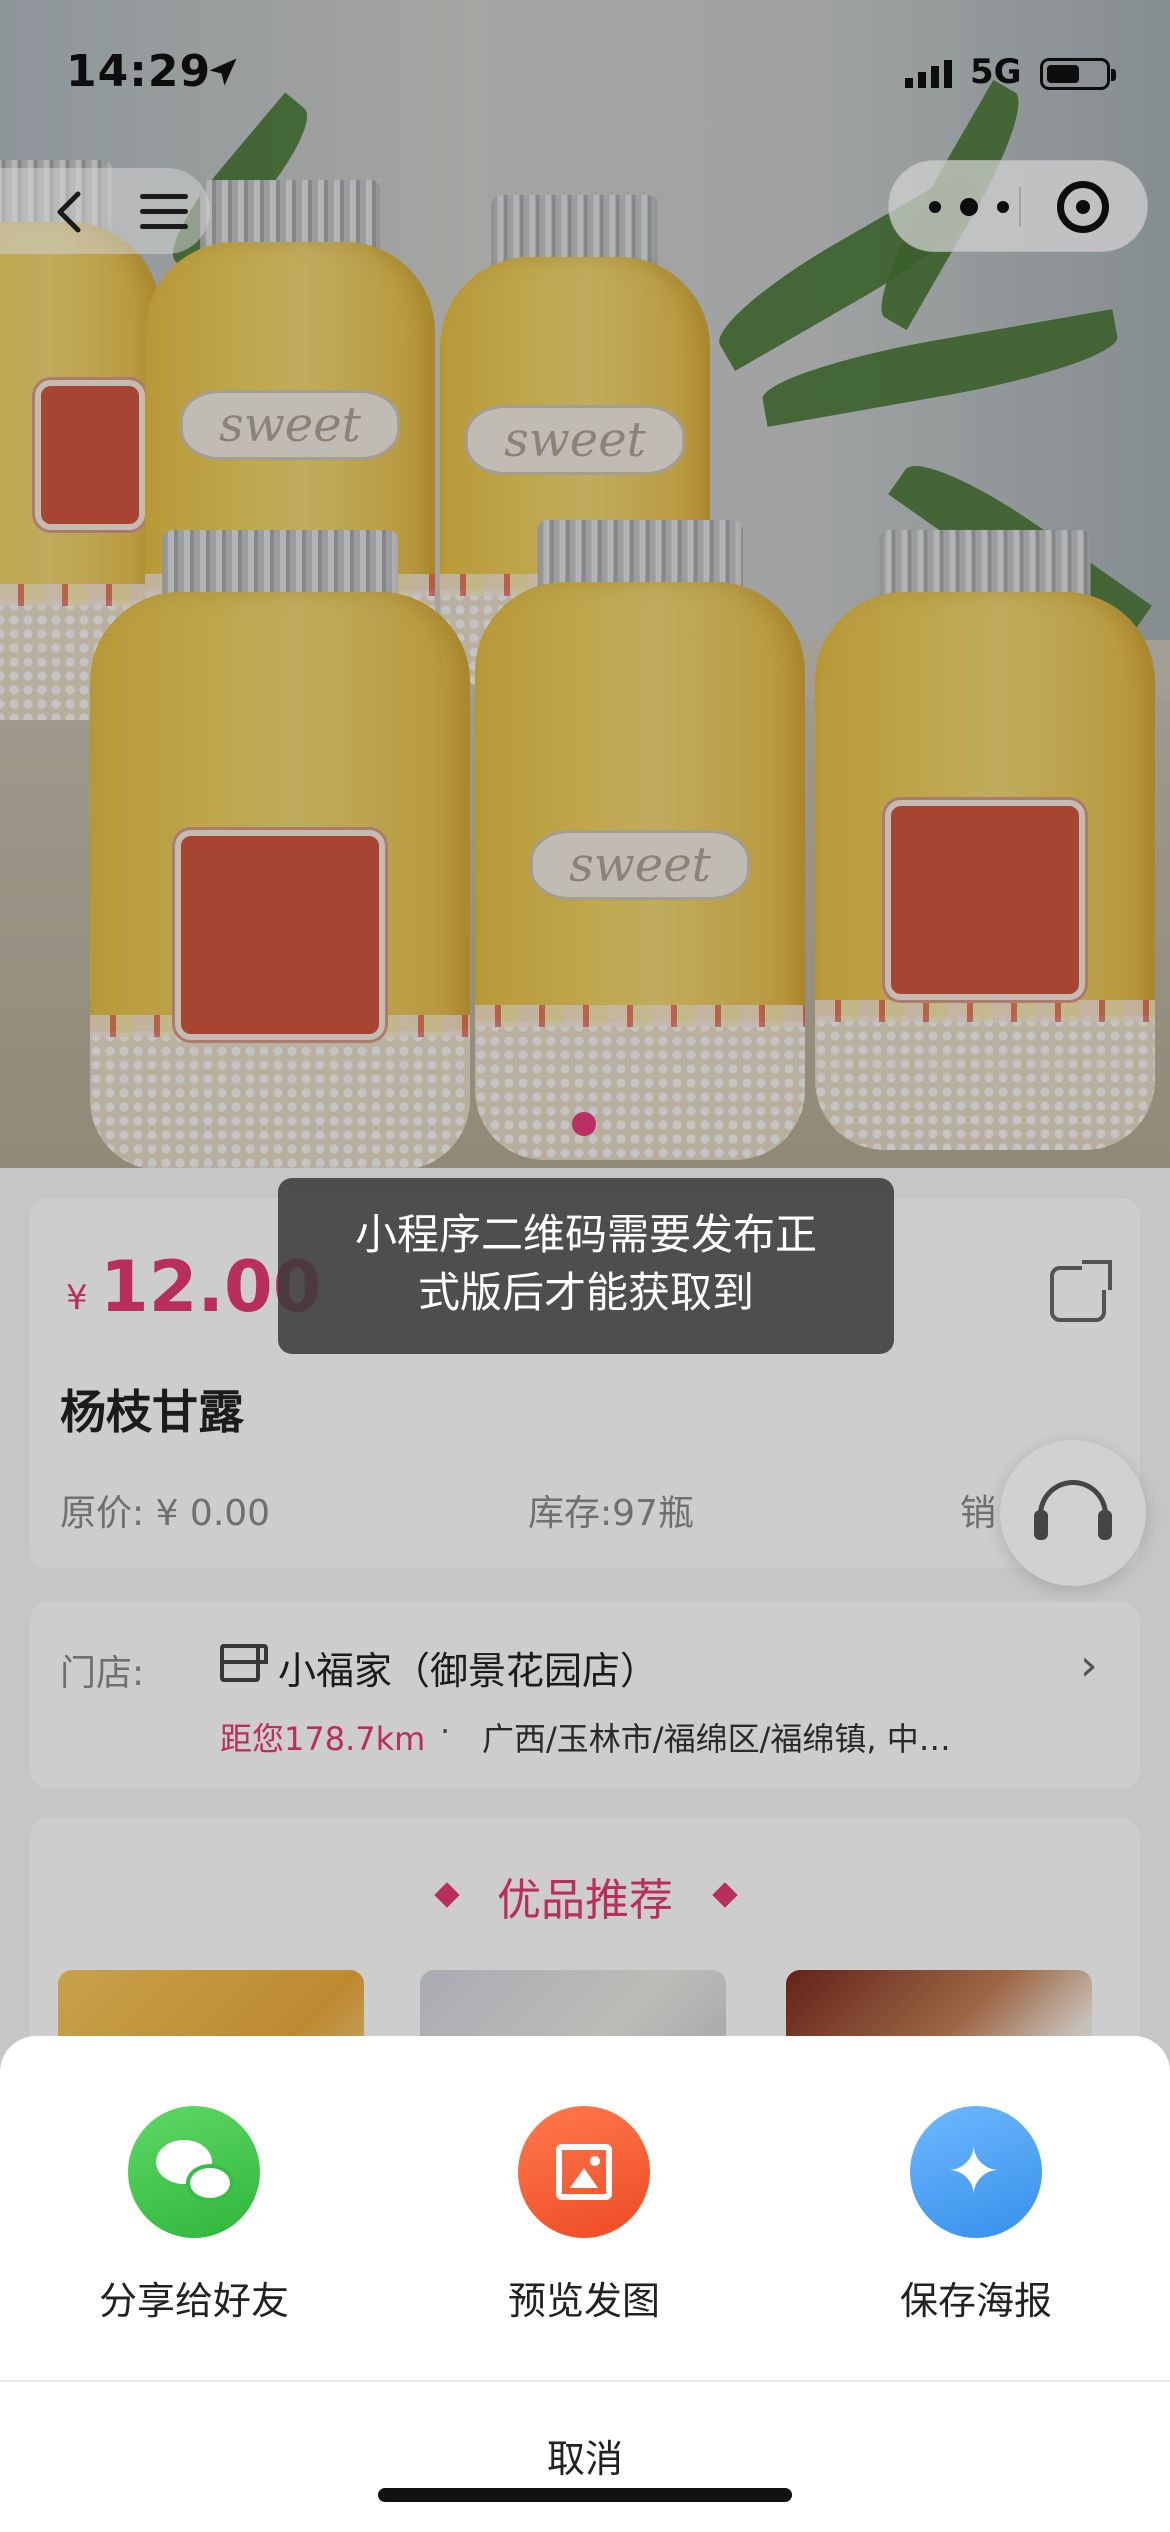  I want to click on option-label: 分享给好友, so click(193, 2301).